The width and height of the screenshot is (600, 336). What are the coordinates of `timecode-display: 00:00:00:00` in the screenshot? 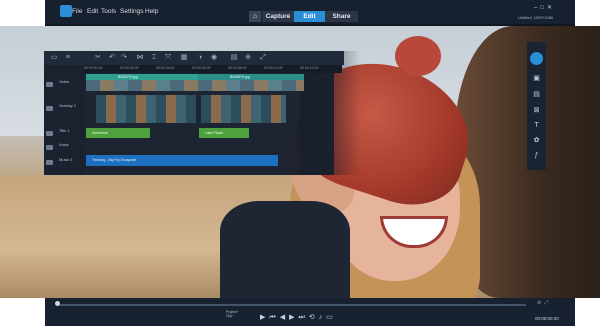 It's located at (547, 318).